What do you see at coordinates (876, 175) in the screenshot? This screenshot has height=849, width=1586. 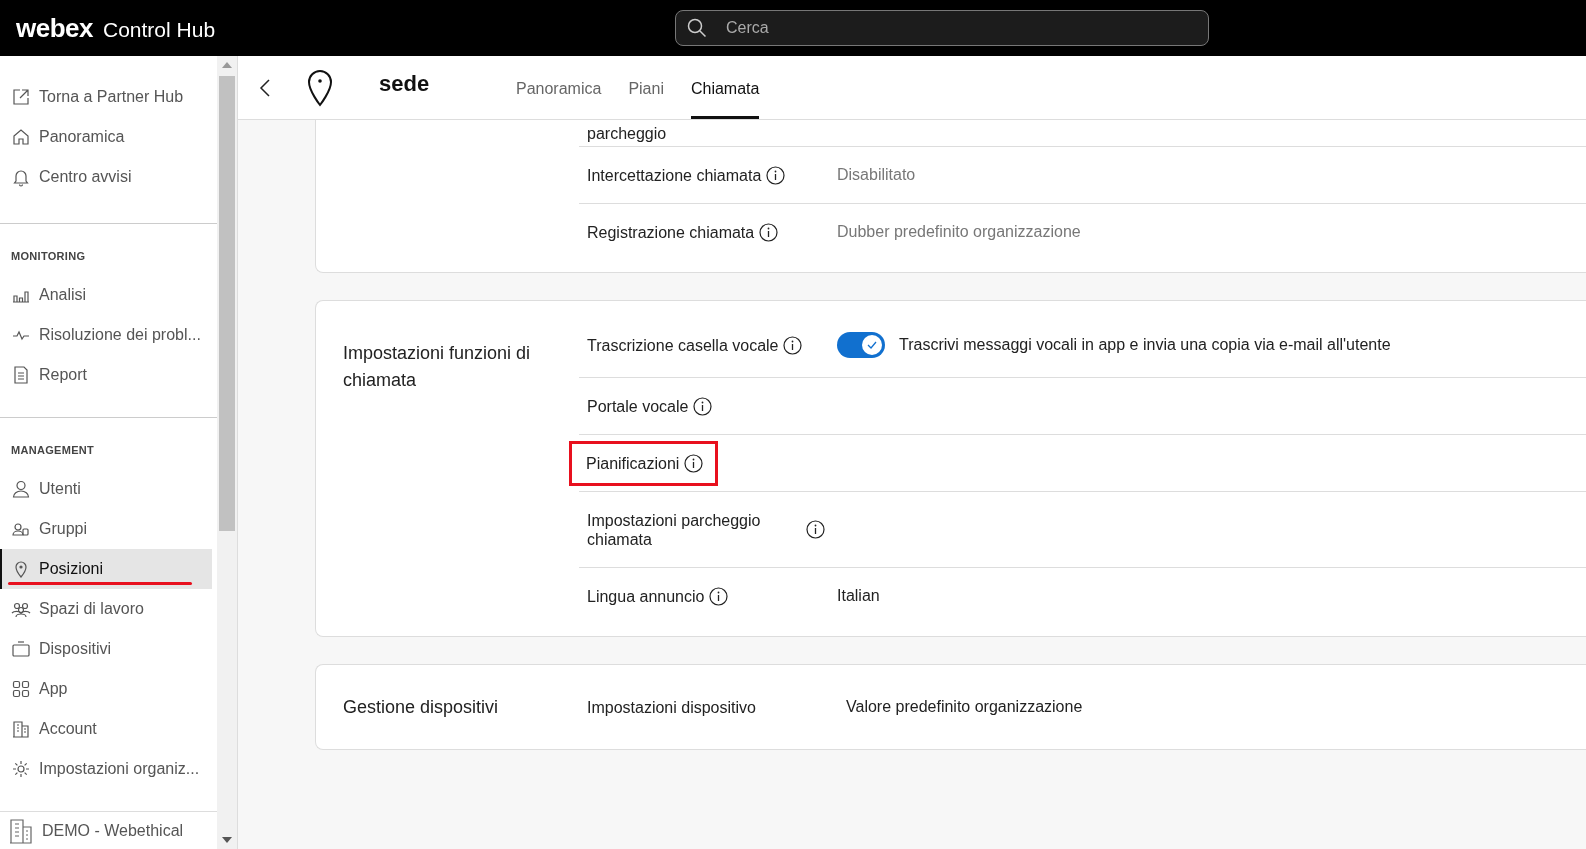 I see `setting-value: Disabilitato` at bounding box center [876, 175].